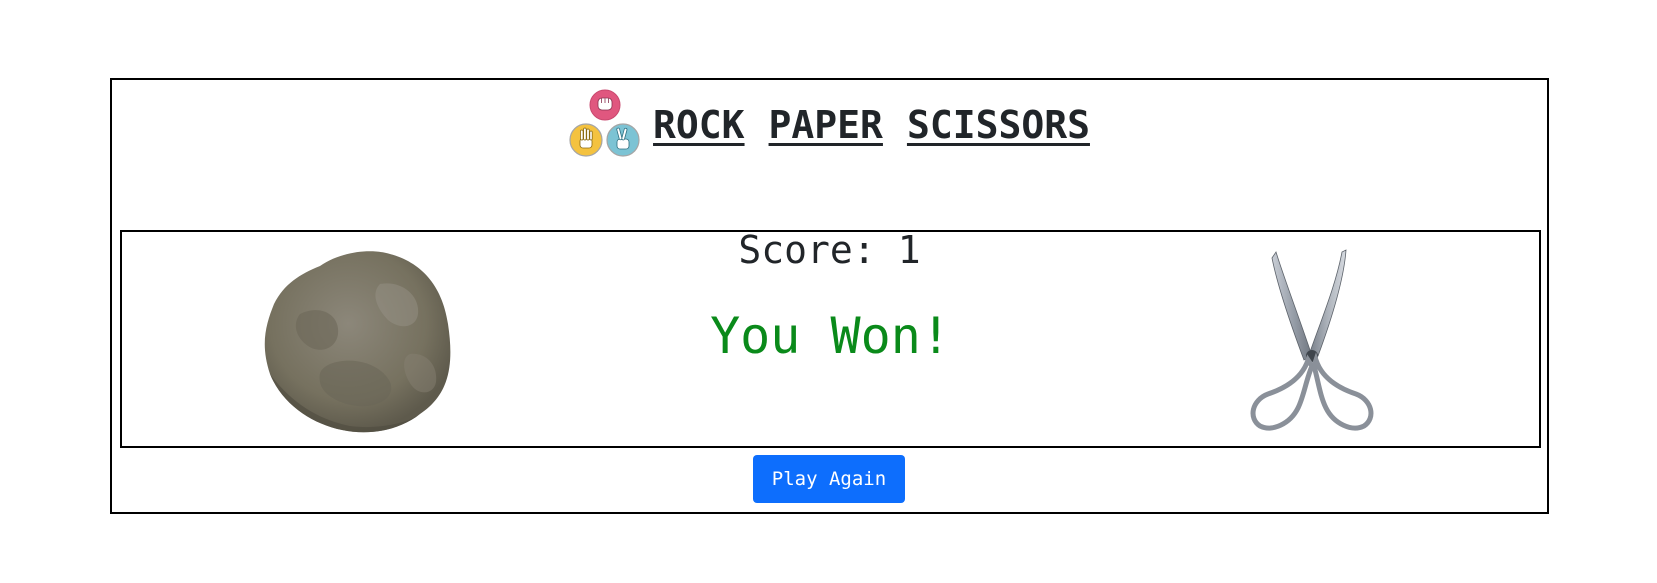 The height and width of the screenshot is (583, 1657). Describe the element at coordinates (825, 125) in the screenshot. I see `title-word-paper: PAPER` at that location.